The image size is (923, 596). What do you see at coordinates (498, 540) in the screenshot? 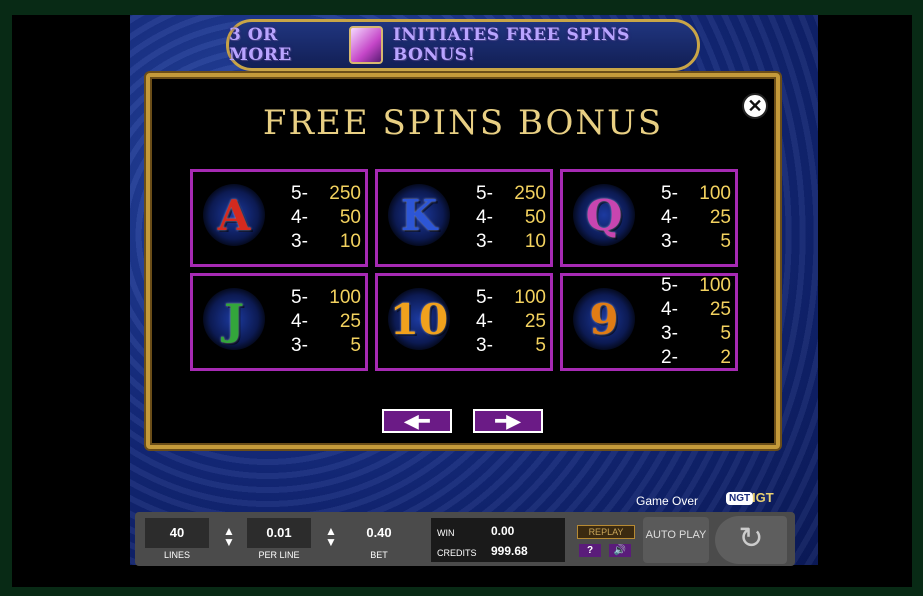
I see `win-credits-panel: WIN 0.00 CREDITS 999.68` at bounding box center [498, 540].